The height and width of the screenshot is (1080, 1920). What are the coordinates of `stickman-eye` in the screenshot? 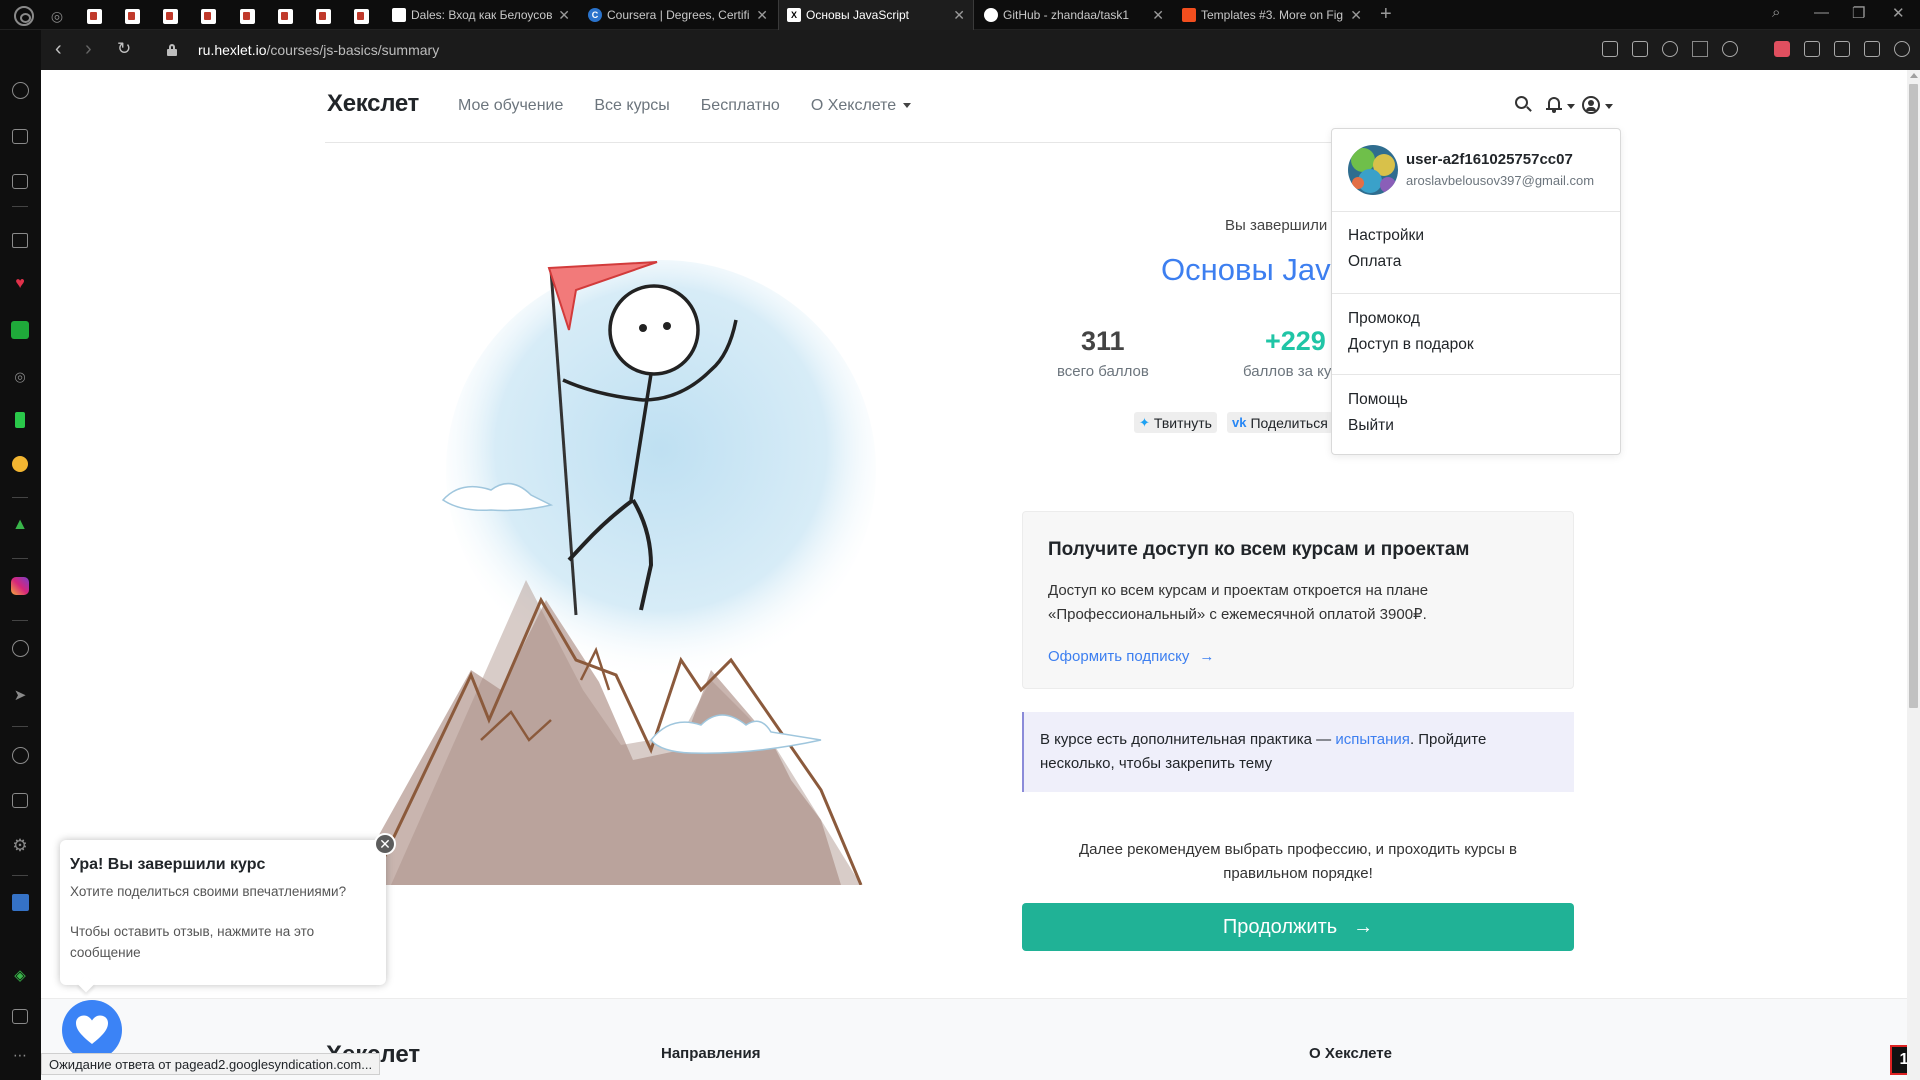 It's located at (643, 328).